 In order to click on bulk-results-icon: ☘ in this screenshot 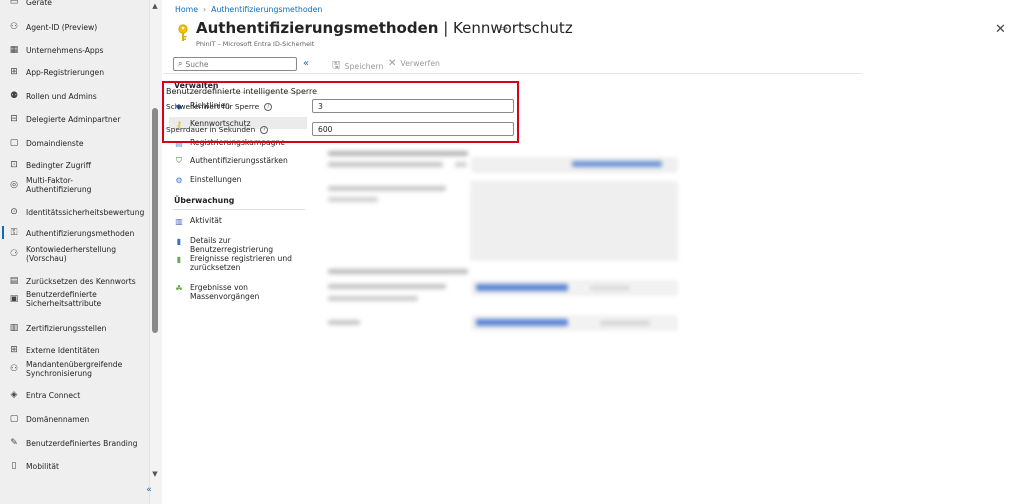, I will do `click(179, 288)`.